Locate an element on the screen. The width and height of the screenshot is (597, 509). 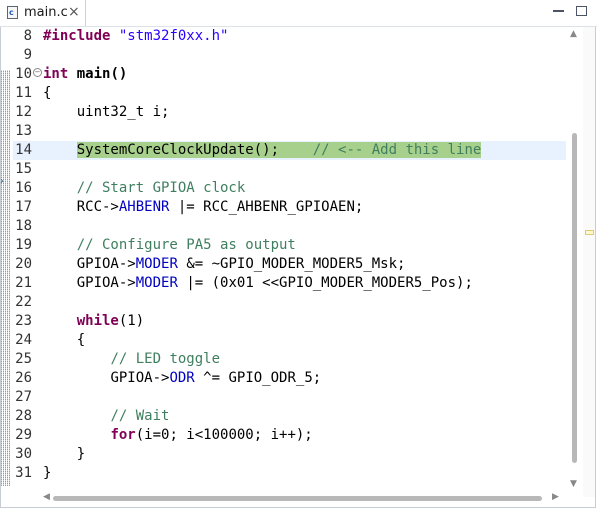
fold-toggle-icon: − is located at coordinates (37, 72).